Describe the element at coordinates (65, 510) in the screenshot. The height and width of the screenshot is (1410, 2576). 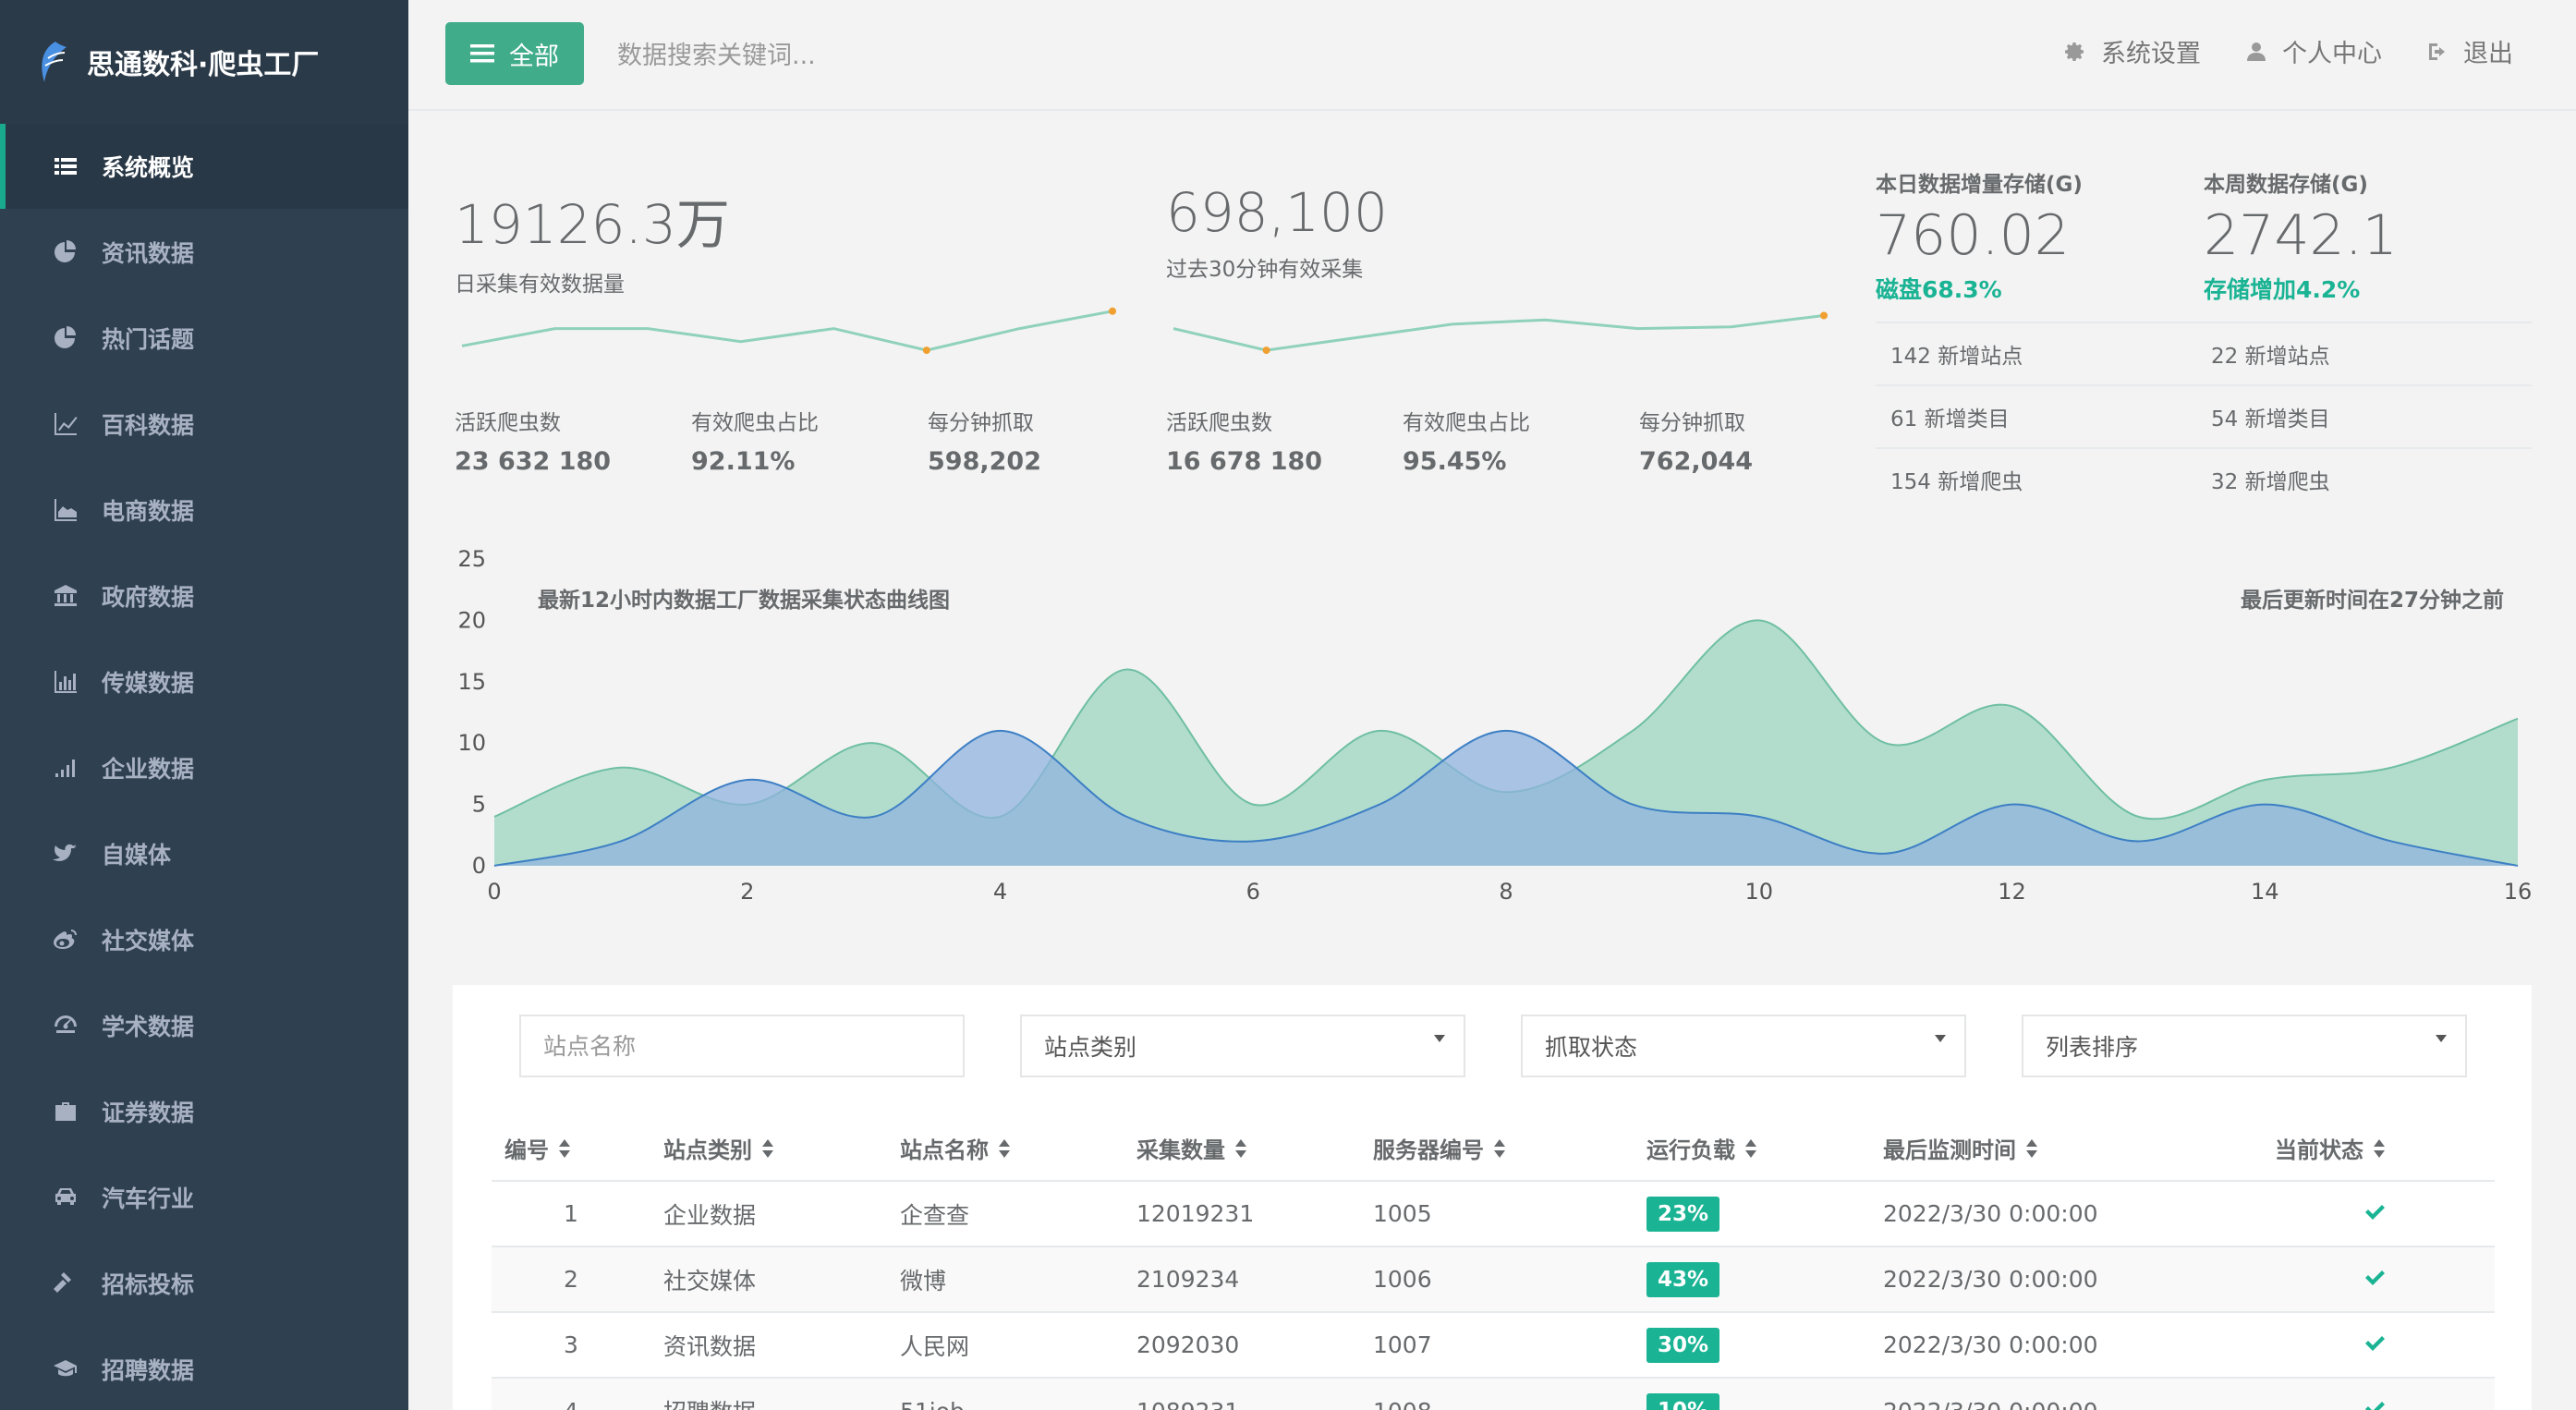
I see `area-chart-icon` at that location.